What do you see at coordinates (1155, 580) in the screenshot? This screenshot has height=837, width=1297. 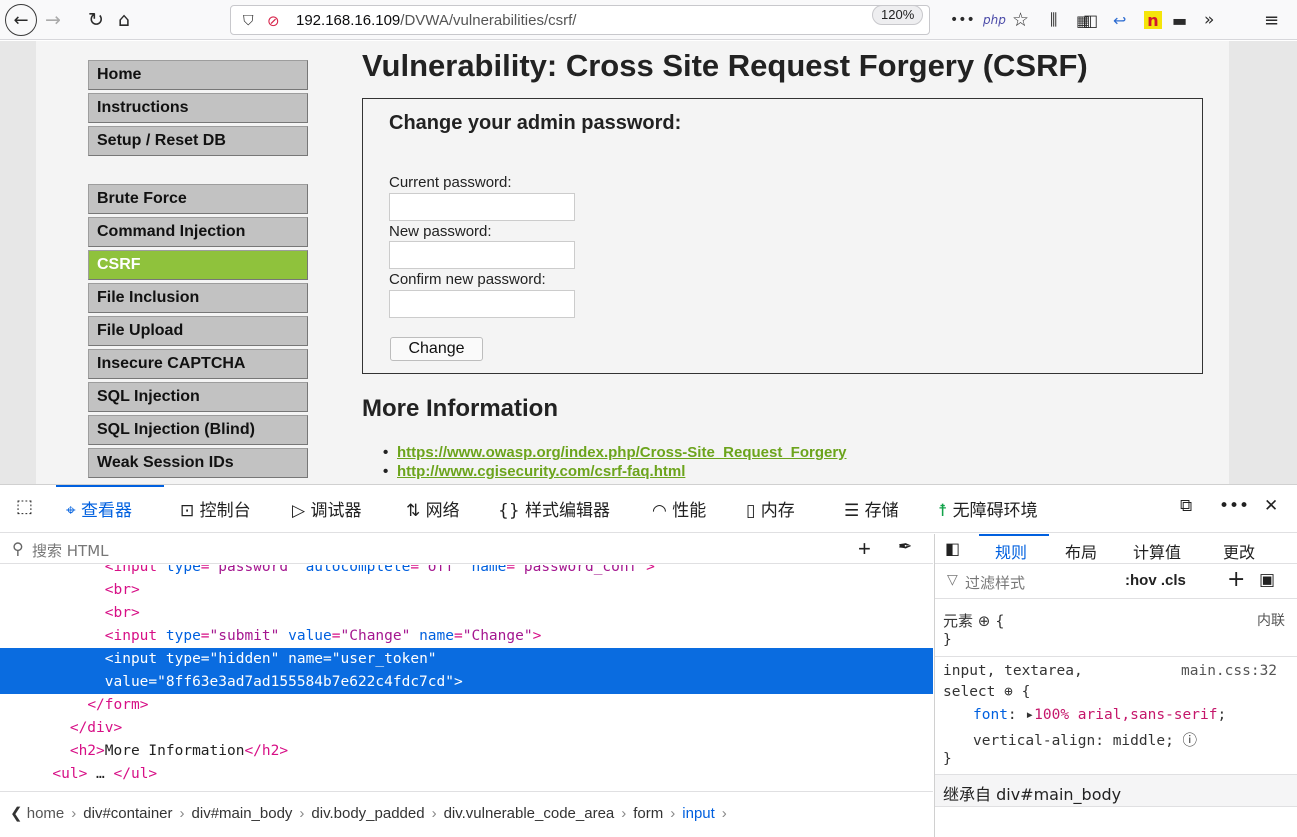 I see `hov-cls-toggles: :hov .cls` at bounding box center [1155, 580].